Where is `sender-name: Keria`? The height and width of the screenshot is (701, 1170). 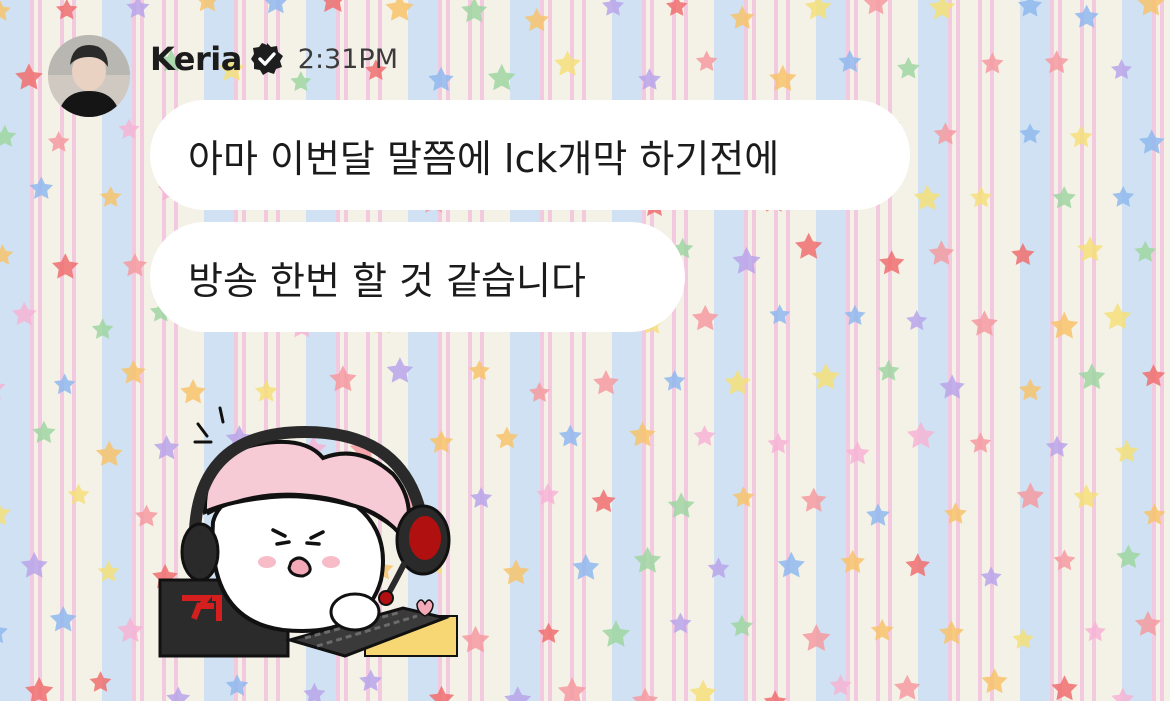
sender-name: Keria is located at coordinates (196, 59).